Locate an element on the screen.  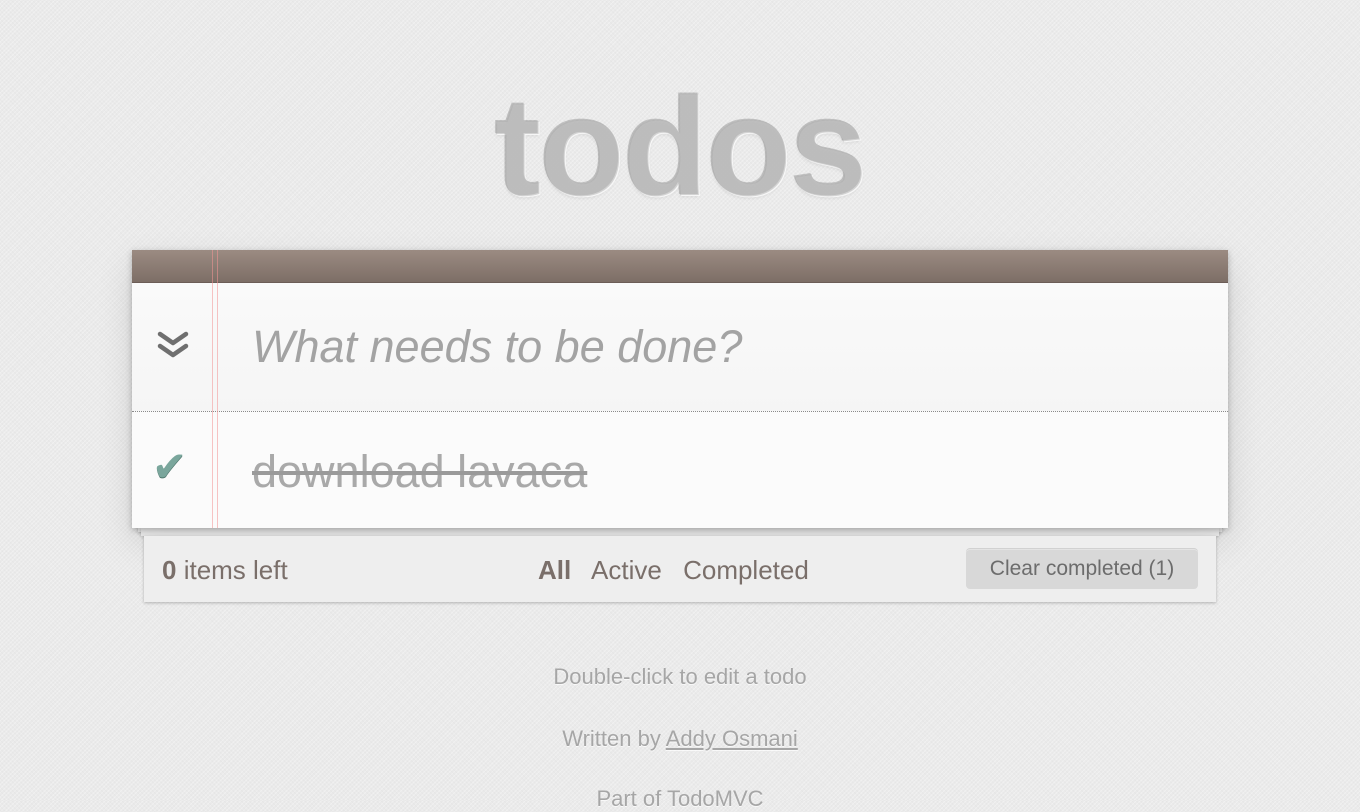
filters: All Active Completed is located at coordinates (680, 570).